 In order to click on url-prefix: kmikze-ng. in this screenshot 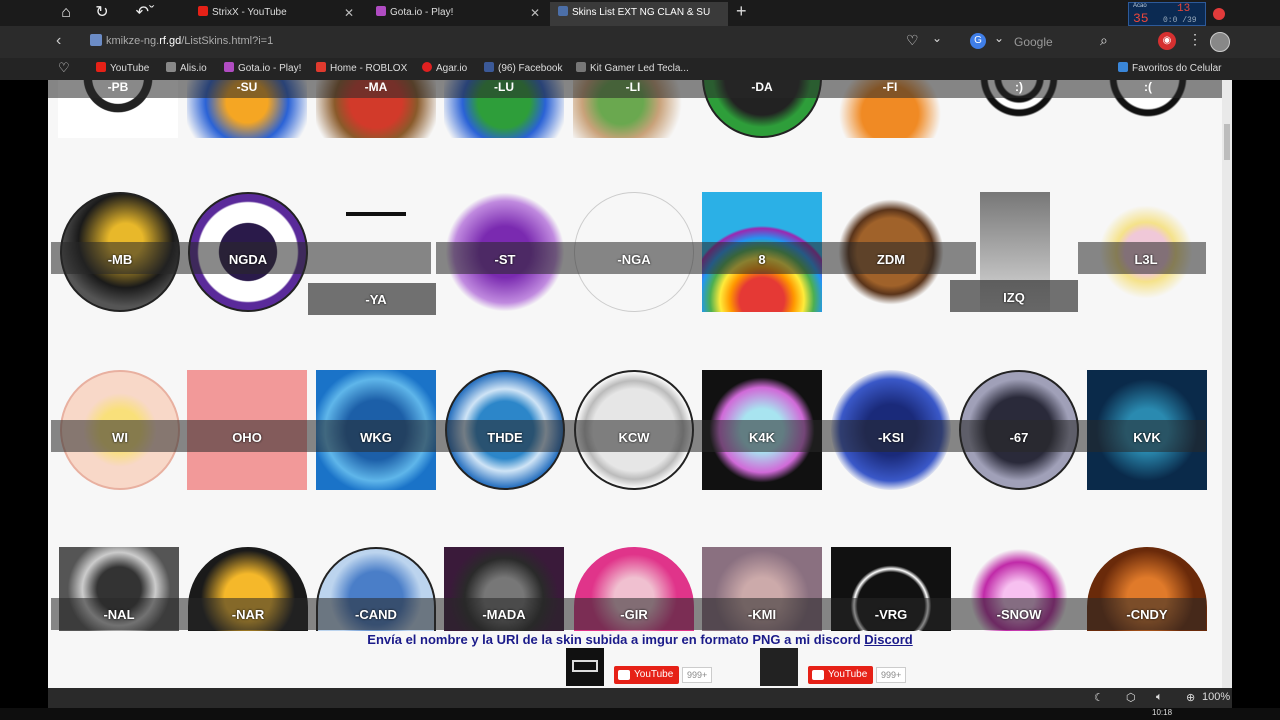, I will do `click(133, 41)`.